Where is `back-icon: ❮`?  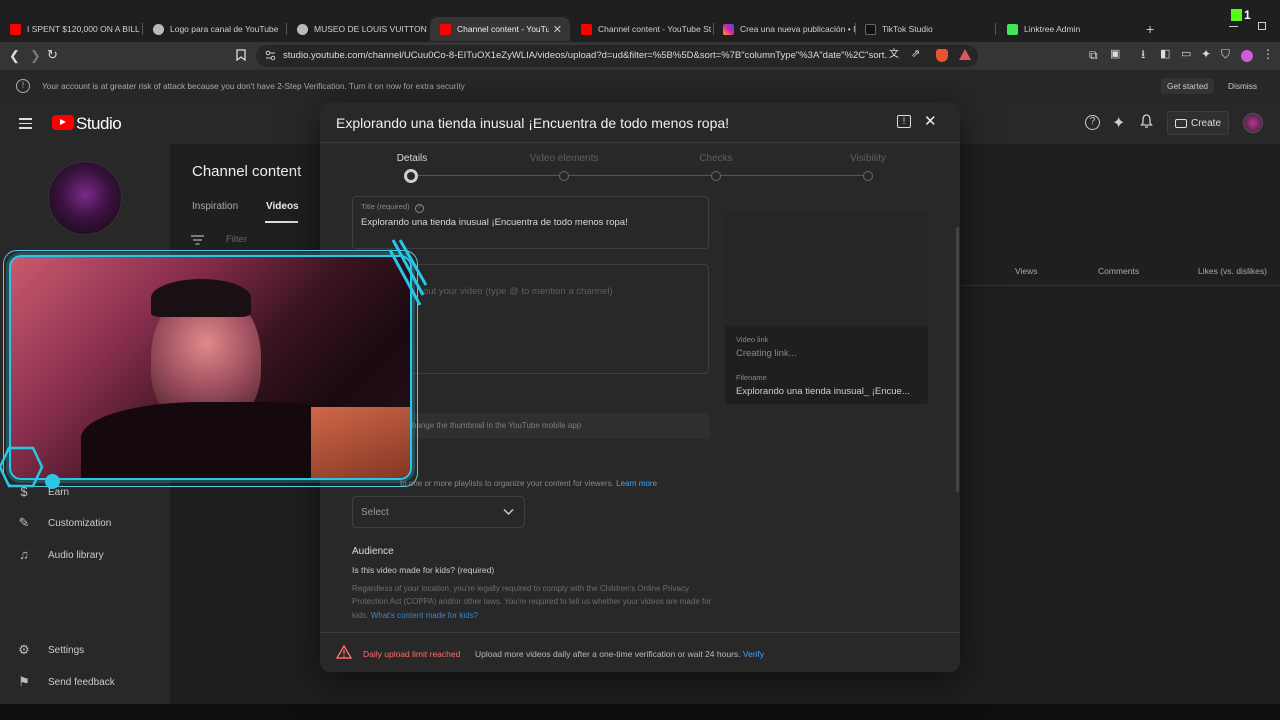 back-icon: ❮ is located at coordinates (14, 55).